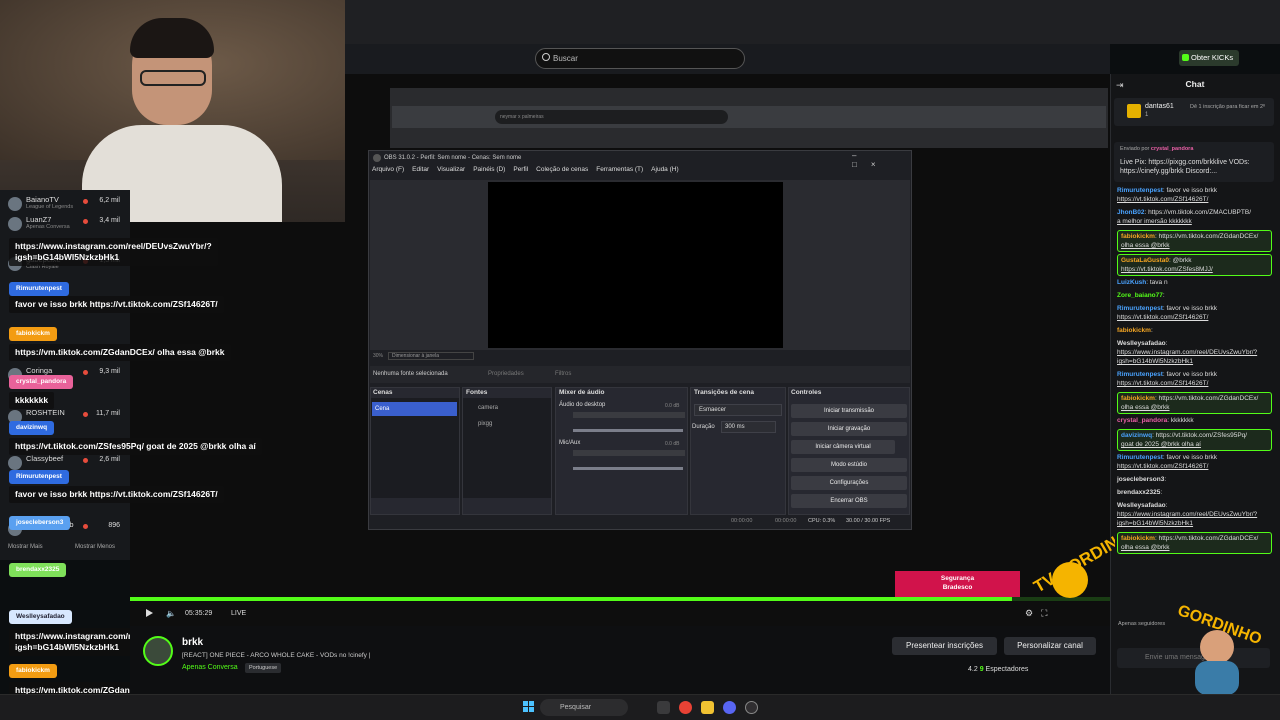 This screenshot has width=1280, height=720. Describe the element at coordinates (944, 646) in the screenshot. I see `gift-subs-button: Presentear inscrições` at that location.